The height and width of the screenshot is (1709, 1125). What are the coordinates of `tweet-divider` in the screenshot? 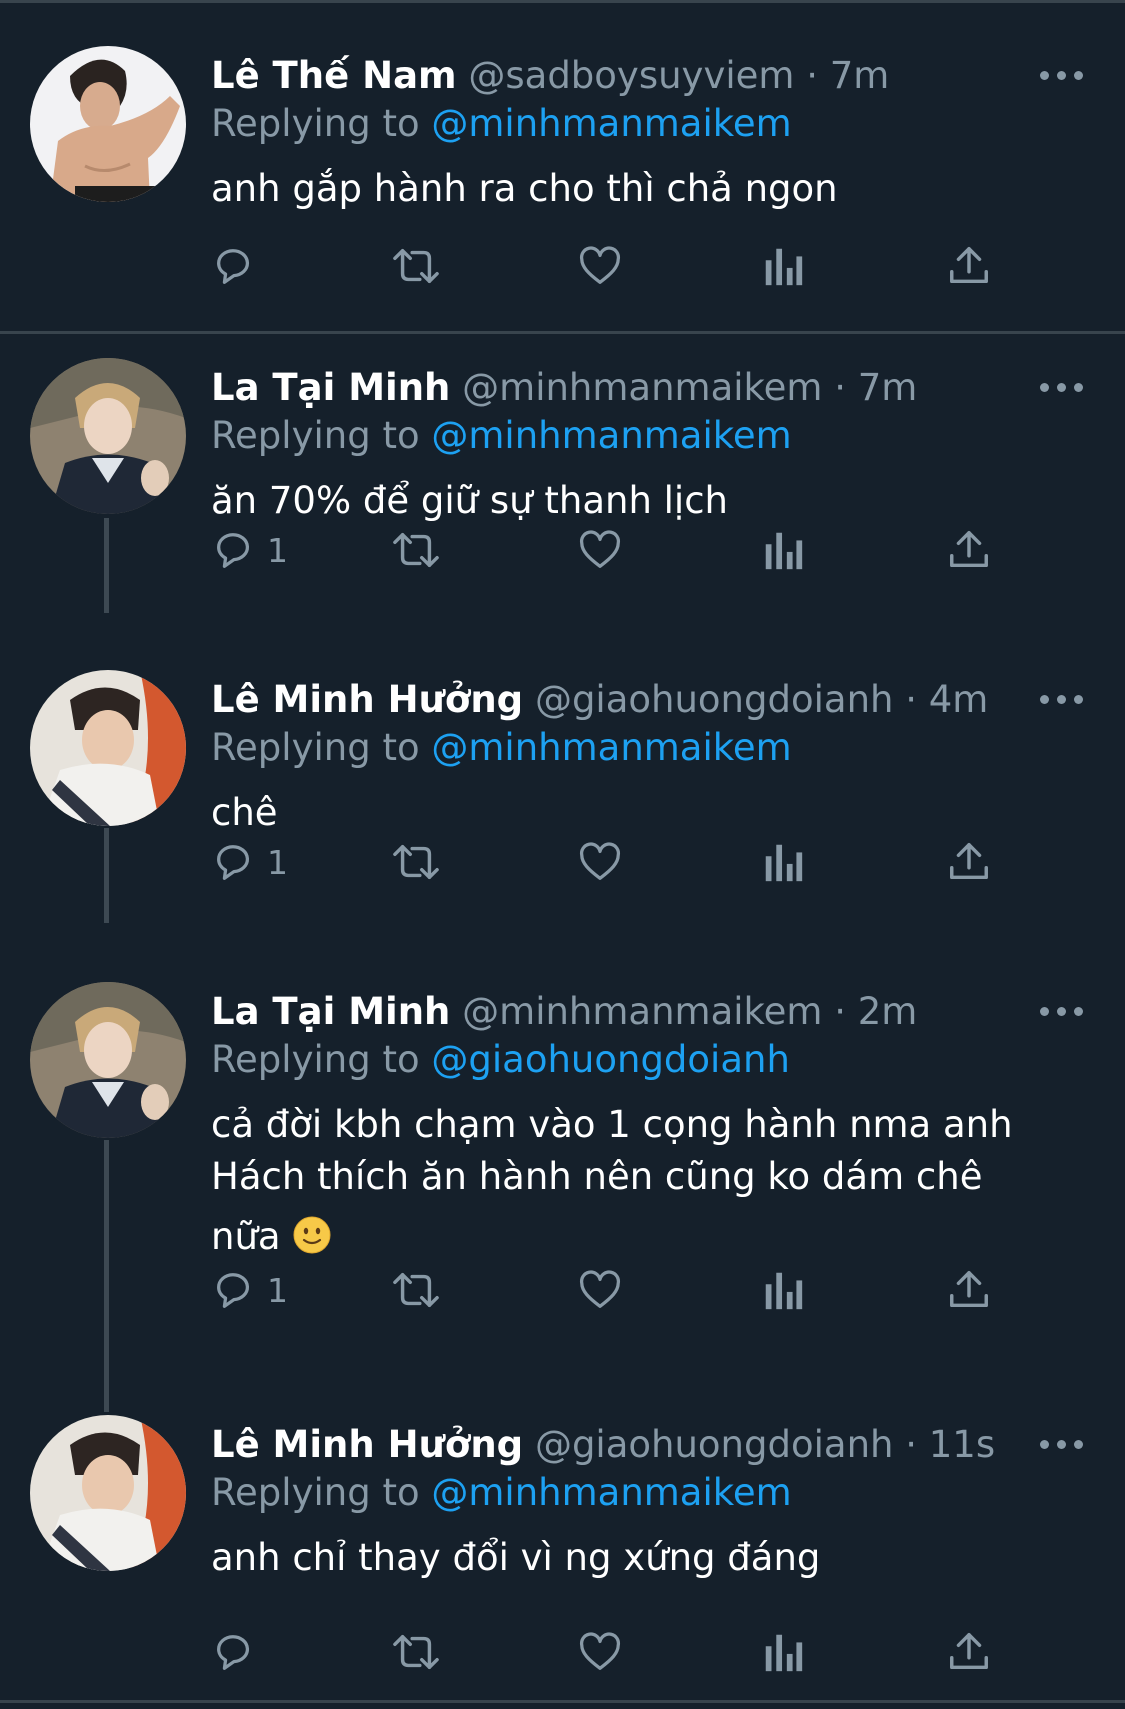 It's located at (562, 1701).